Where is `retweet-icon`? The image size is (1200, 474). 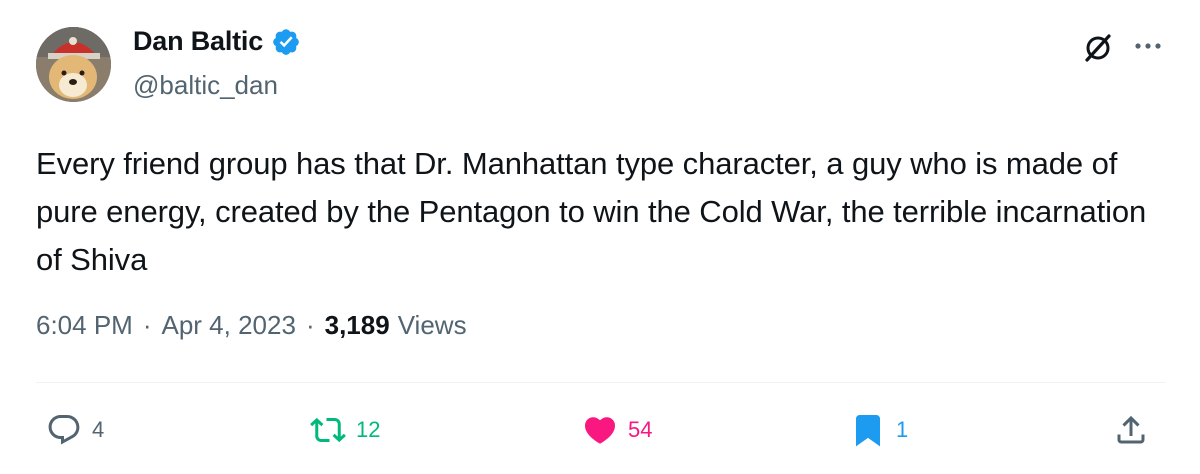
retweet-icon is located at coordinates (328, 430).